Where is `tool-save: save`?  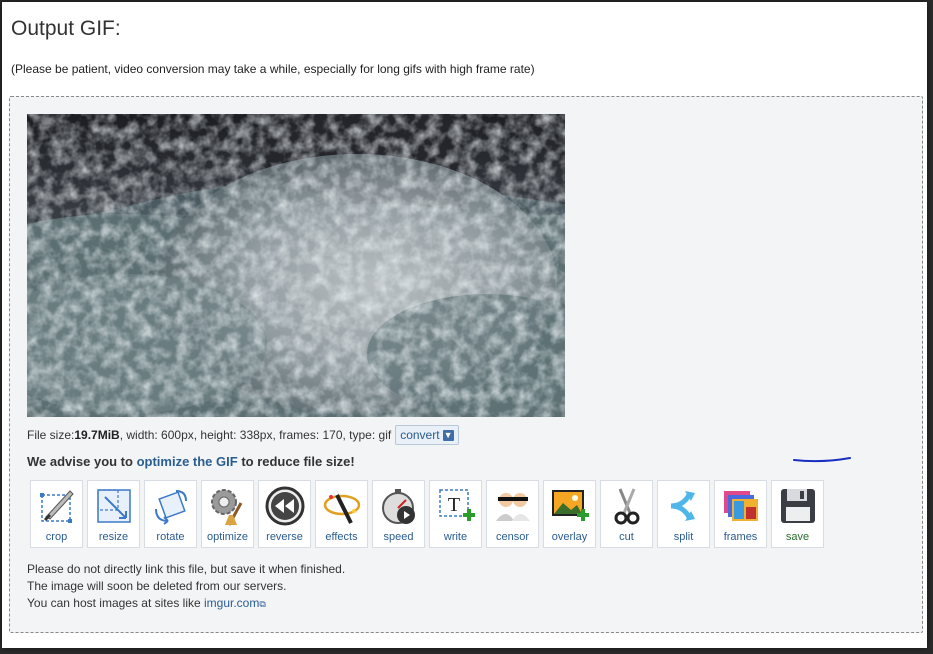 tool-save: save is located at coordinates (797, 514).